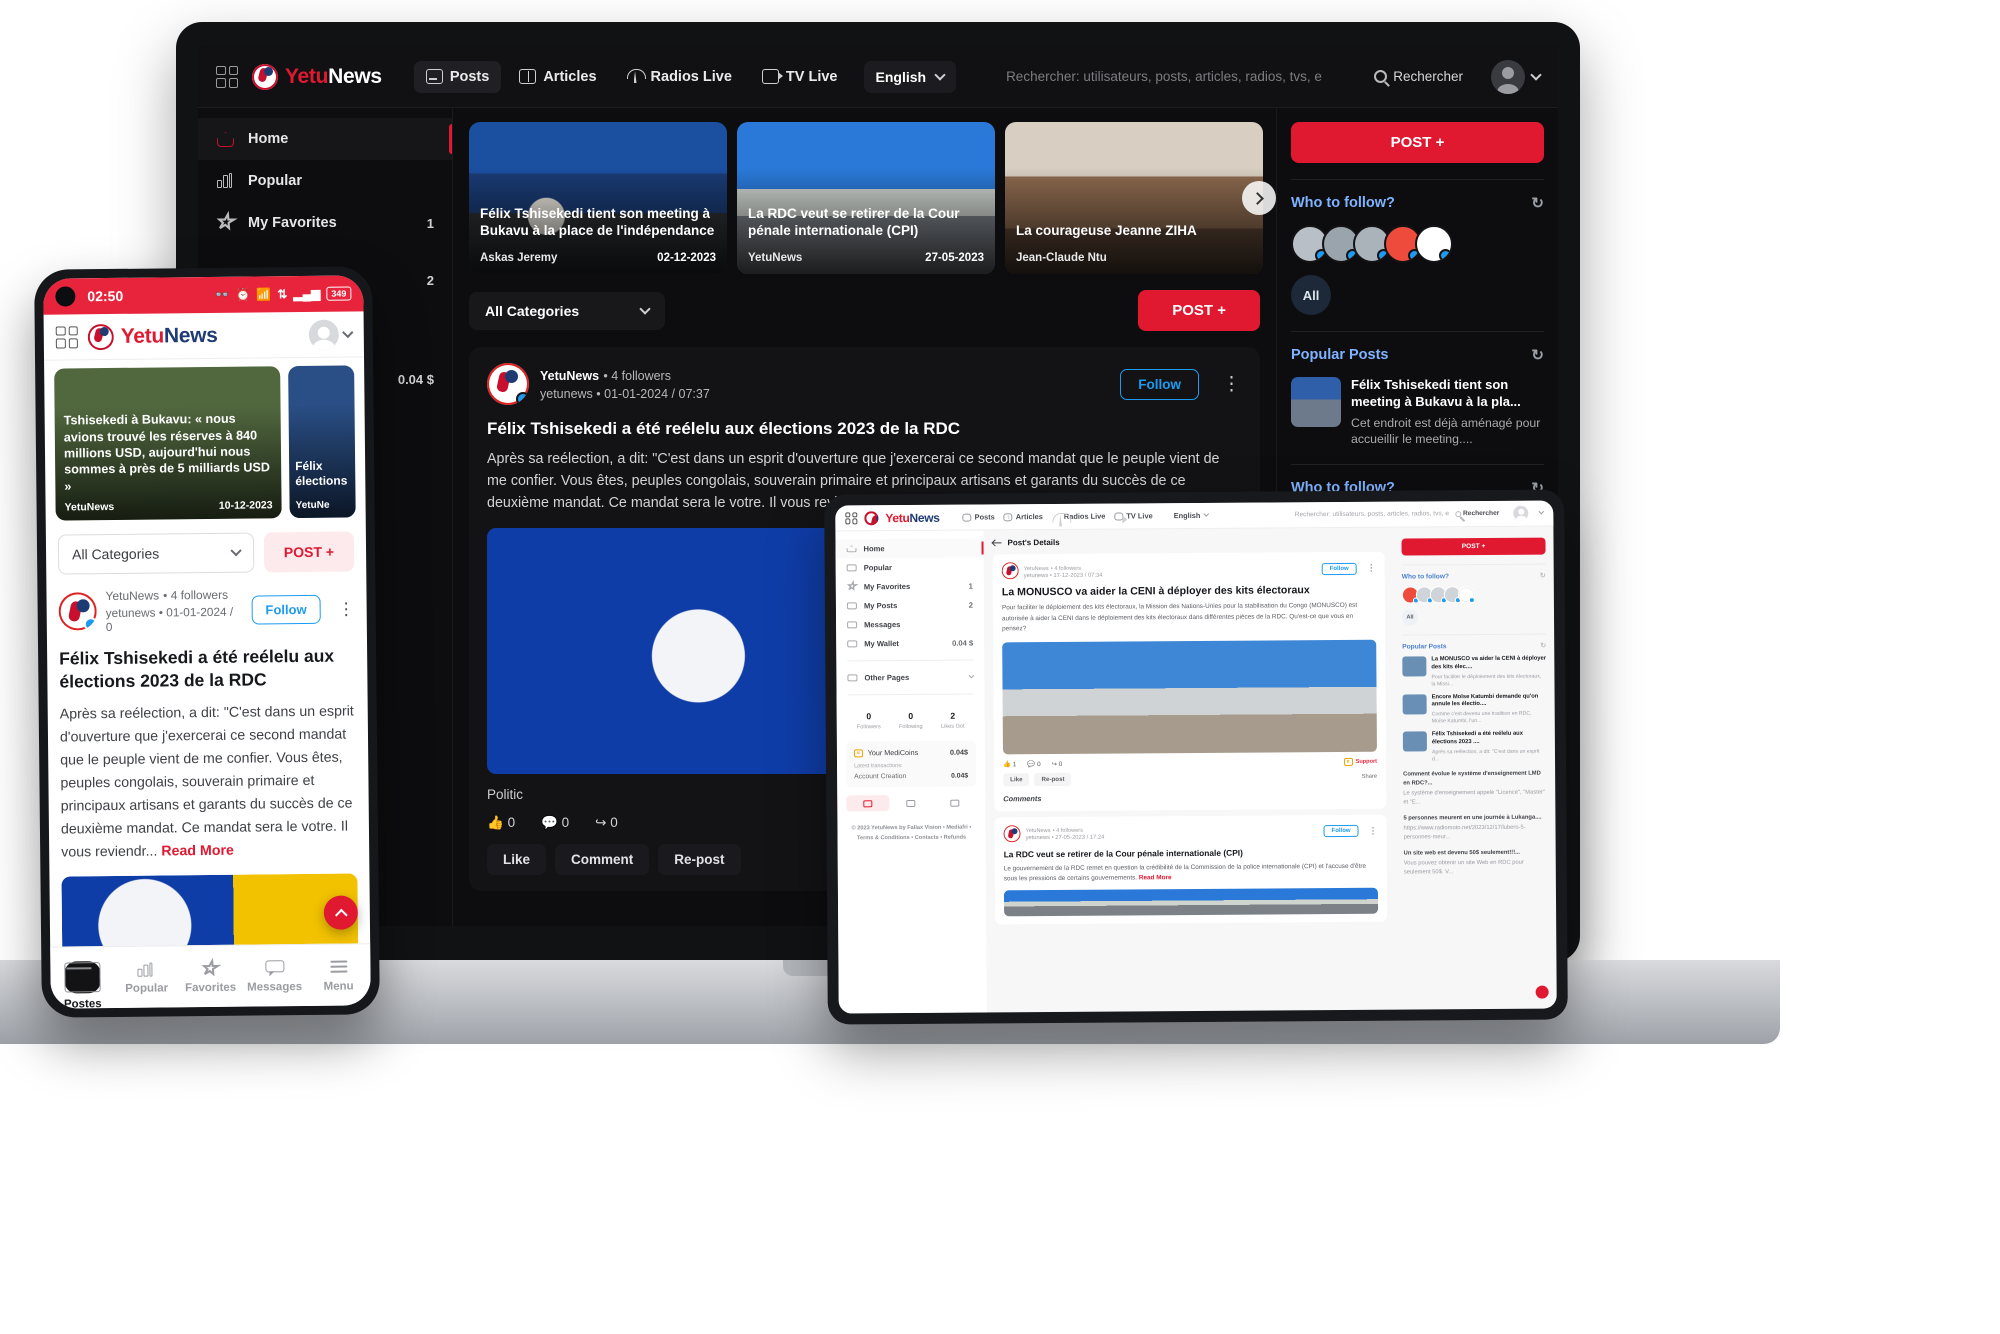 The height and width of the screenshot is (1334, 2000). Describe the element at coordinates (912, 838) in the screenshot. I see `footer-links: Terms & Conditions • Contacts • Refunds` at that location.